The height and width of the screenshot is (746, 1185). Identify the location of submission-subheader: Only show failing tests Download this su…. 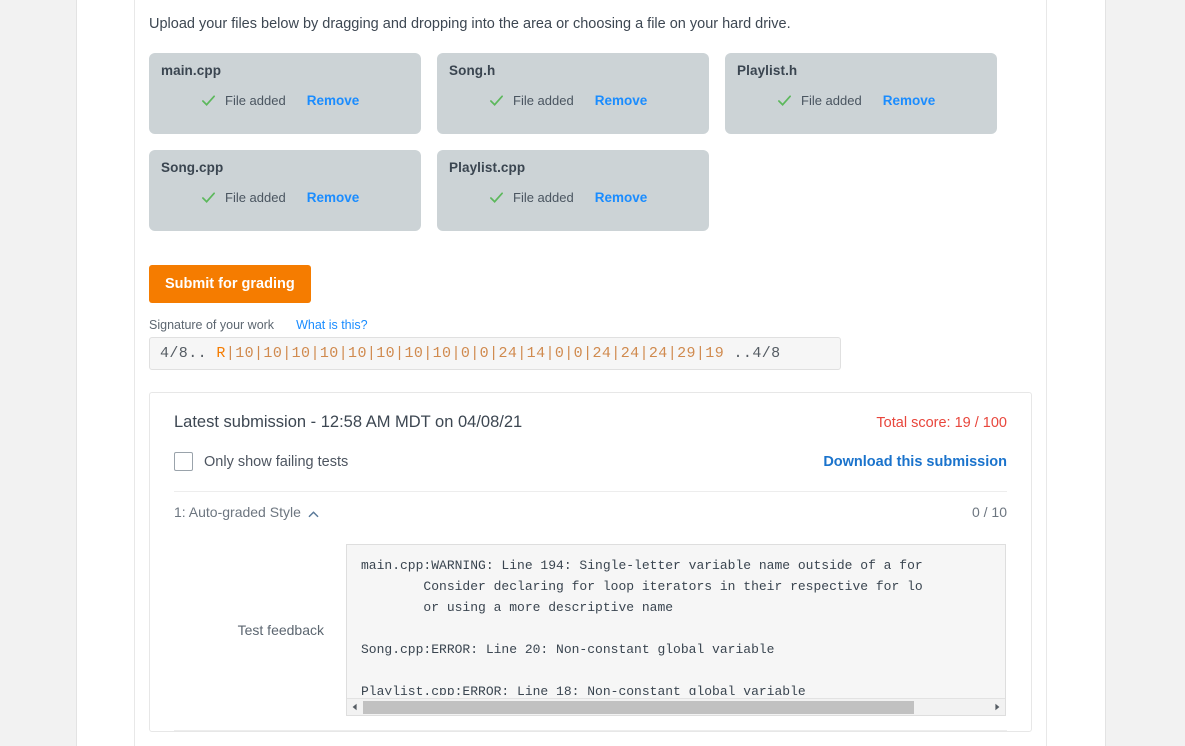
(590, 462).